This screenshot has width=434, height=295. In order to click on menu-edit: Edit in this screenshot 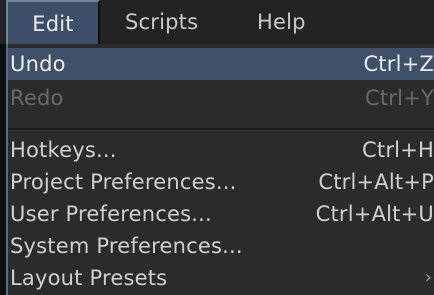, I will do `click(53, 22)`.